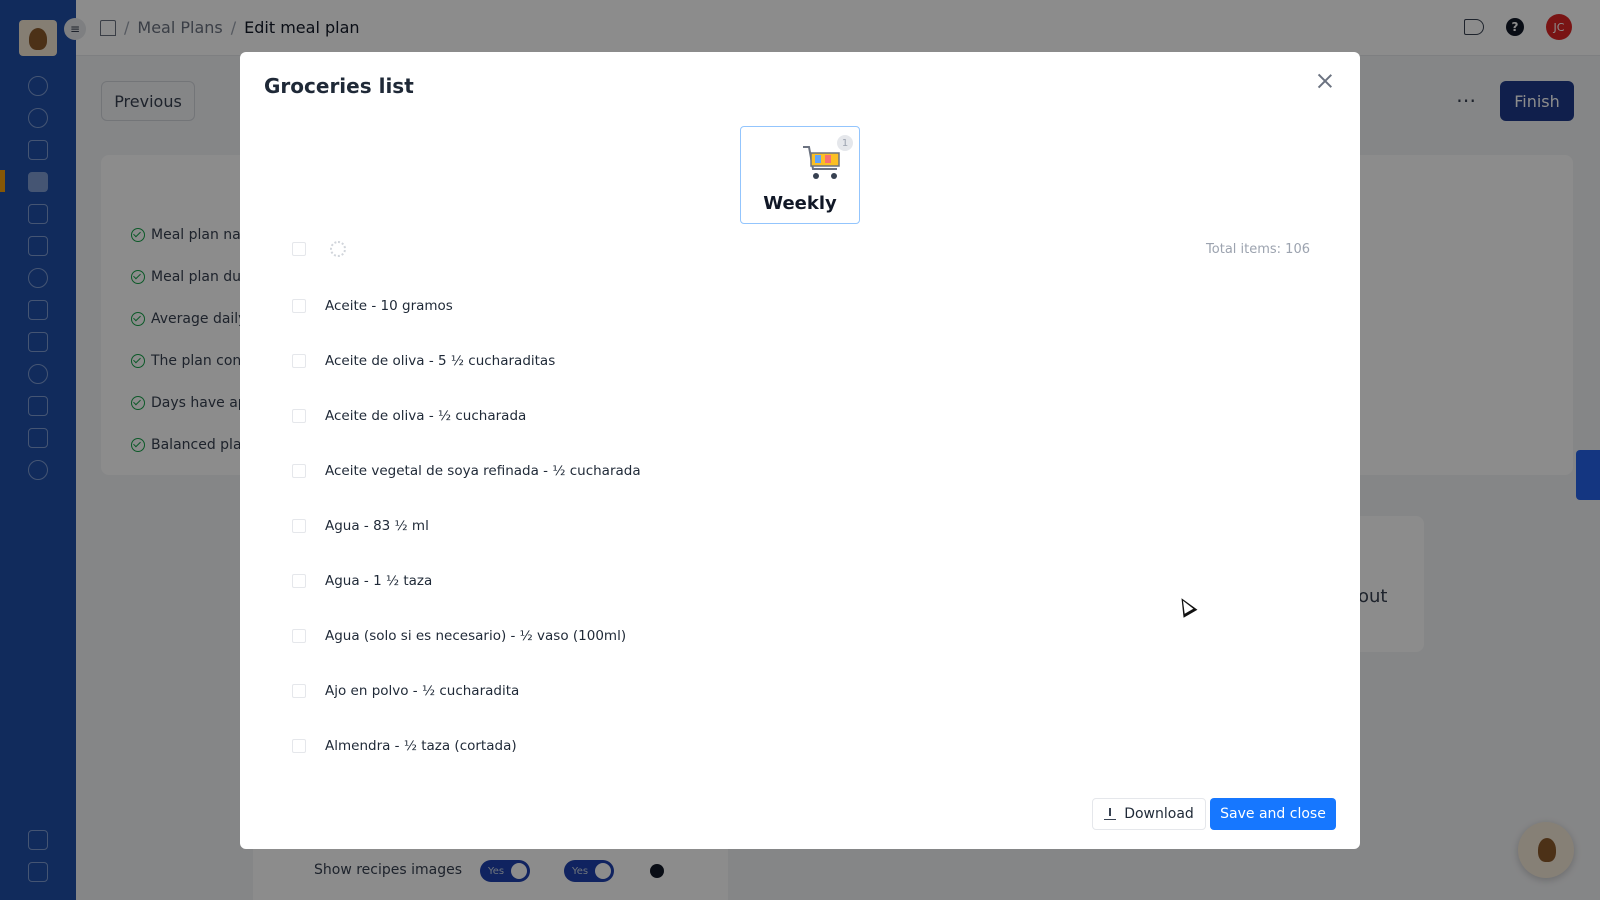 This screenshot has height=900, width=1600. I want to click on list-item: Aceite de oliva - ½ cucharada, so click(792, 415).